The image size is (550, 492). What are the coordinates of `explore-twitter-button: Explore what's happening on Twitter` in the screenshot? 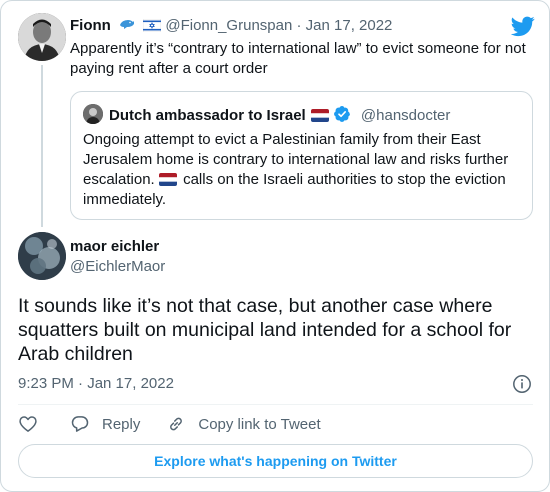 It's located at (275, 461).